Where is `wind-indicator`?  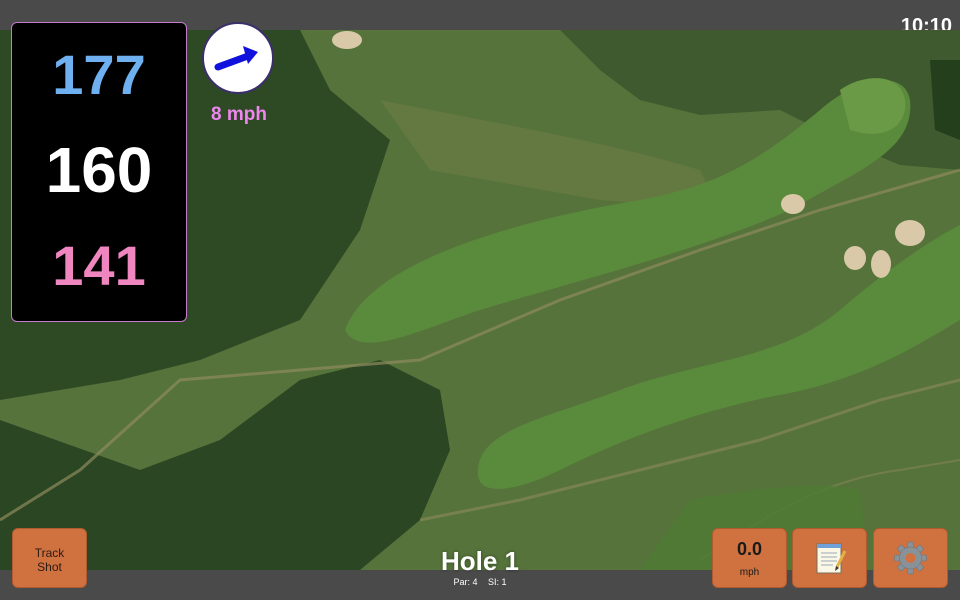
wind-indicator is located at coordinates (238, 58).